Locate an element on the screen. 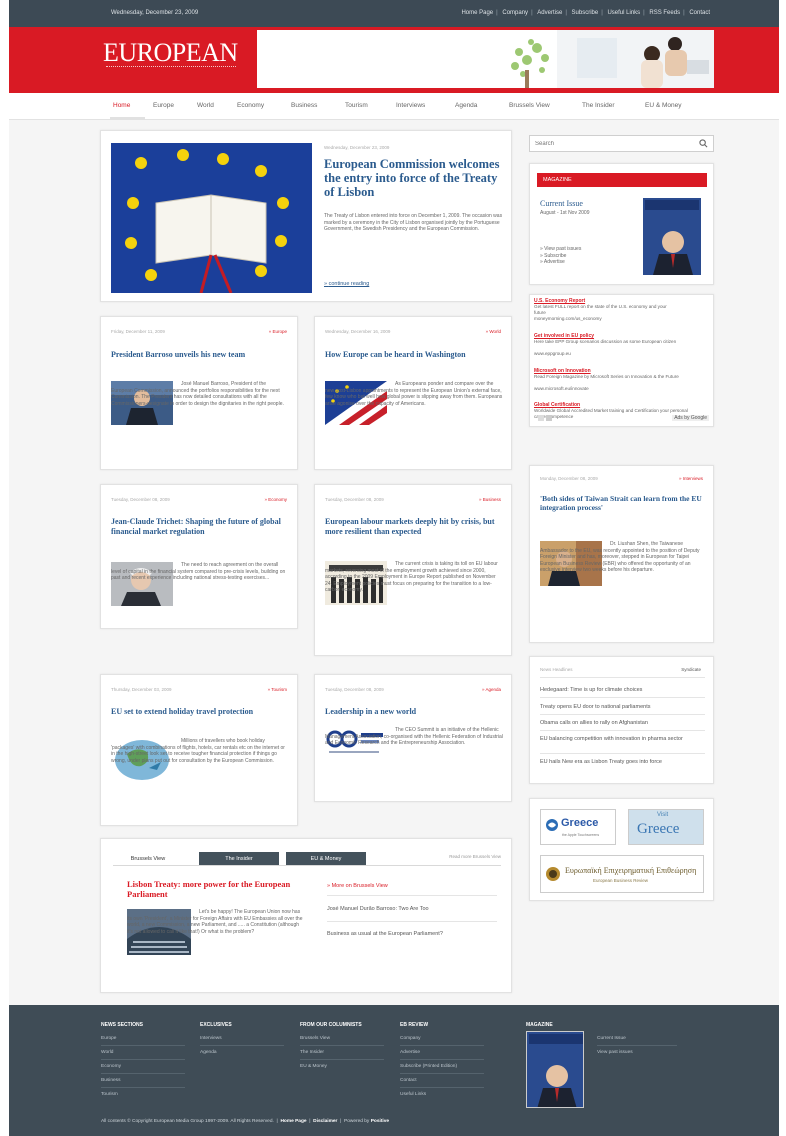 The height and width of the screenshot is (1136, 786). category-label: Business is located at coordinates (491, 499).